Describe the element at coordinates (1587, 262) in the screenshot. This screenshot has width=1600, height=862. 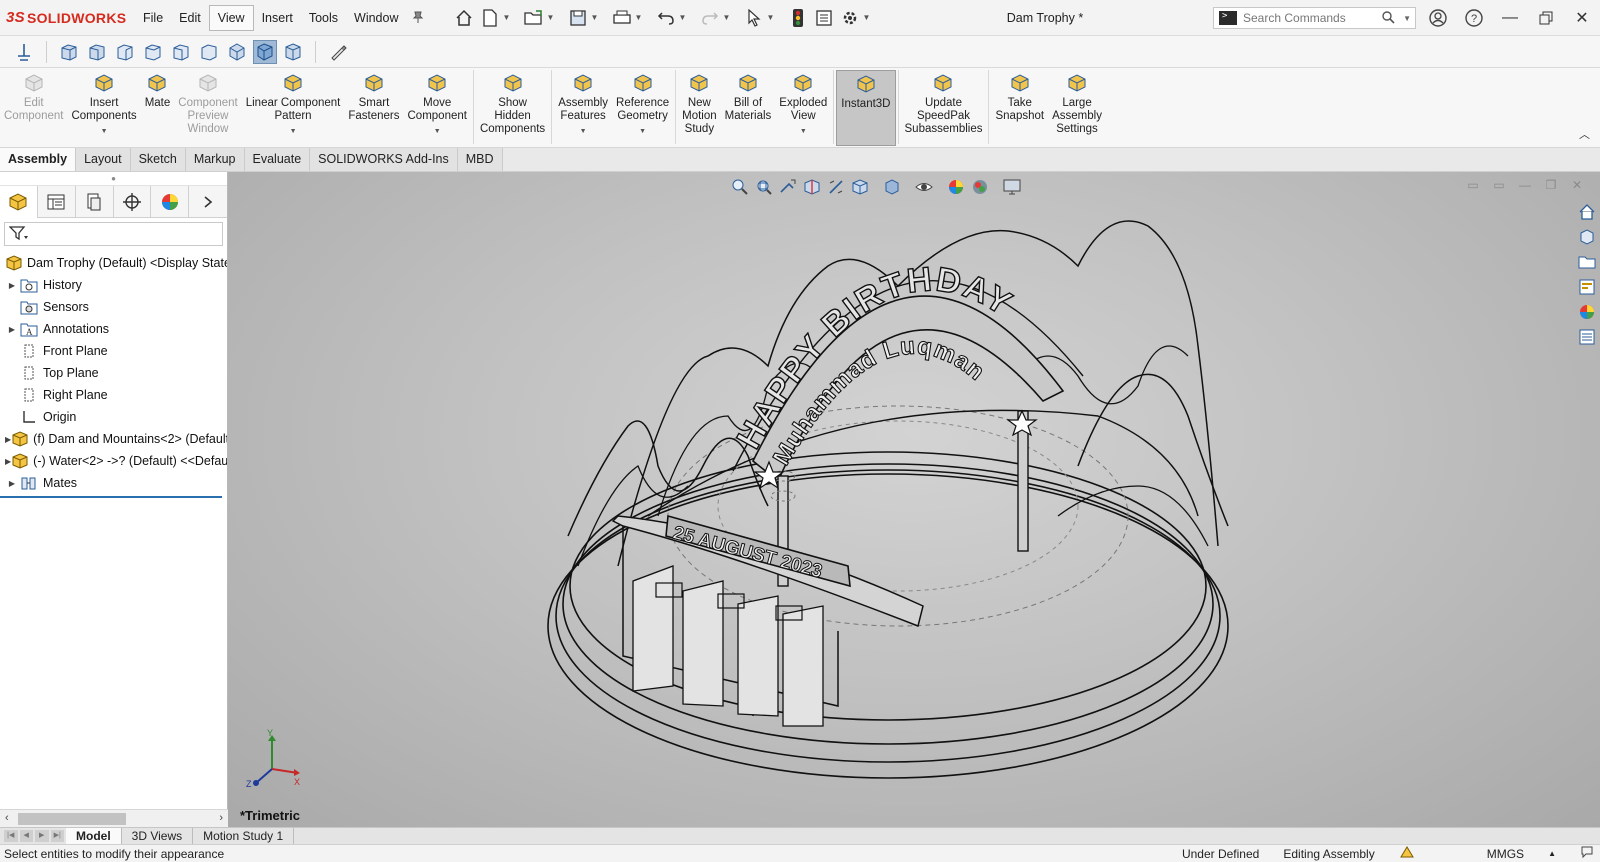
I see `file-explorer-icon` at that location.